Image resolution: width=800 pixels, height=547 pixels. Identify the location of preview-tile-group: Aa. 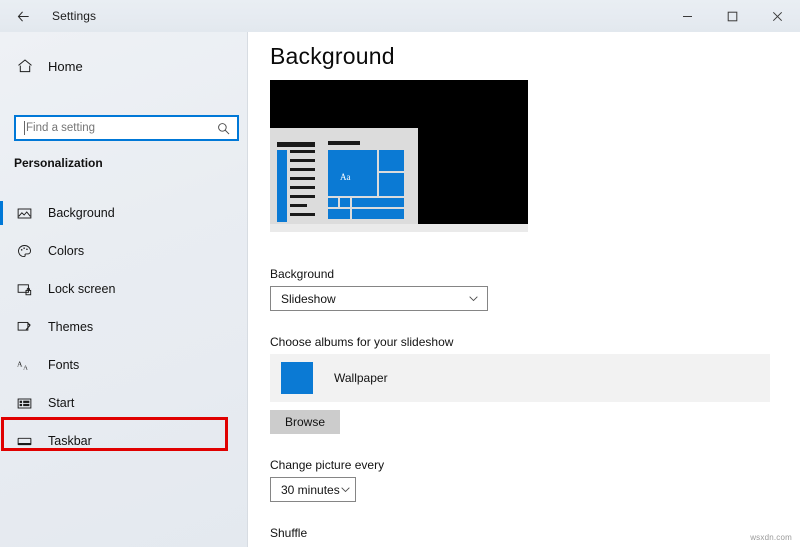
(366, 181).